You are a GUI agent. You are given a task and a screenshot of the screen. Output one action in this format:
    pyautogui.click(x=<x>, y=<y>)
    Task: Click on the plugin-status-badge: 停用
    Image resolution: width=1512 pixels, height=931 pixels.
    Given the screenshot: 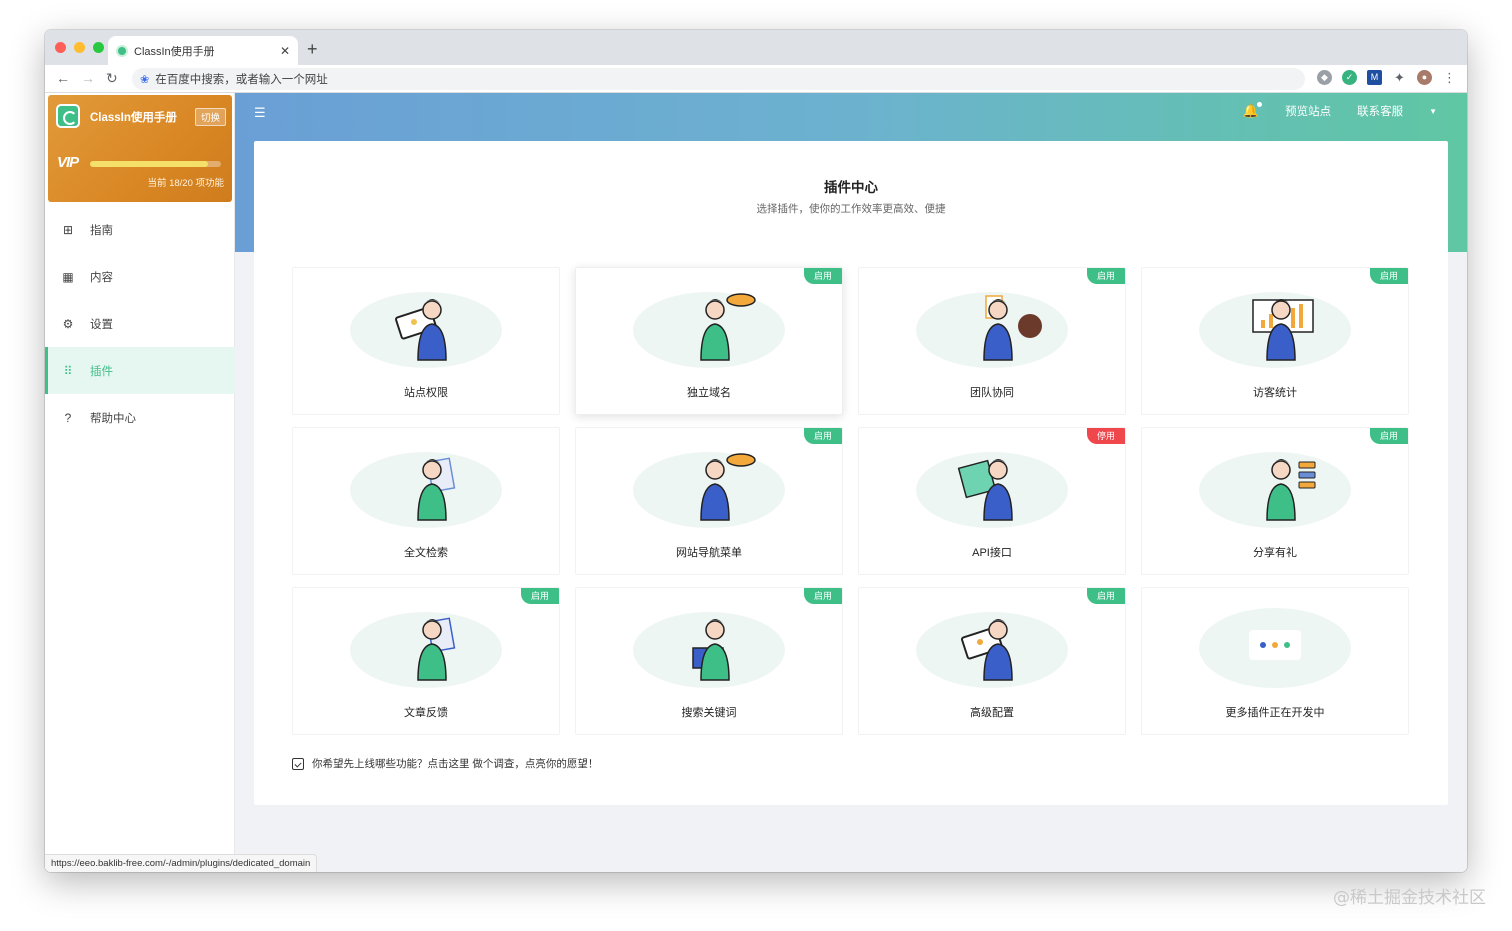 What is the action you would take?
    pyautogui.click(x=1105, y=436)
    